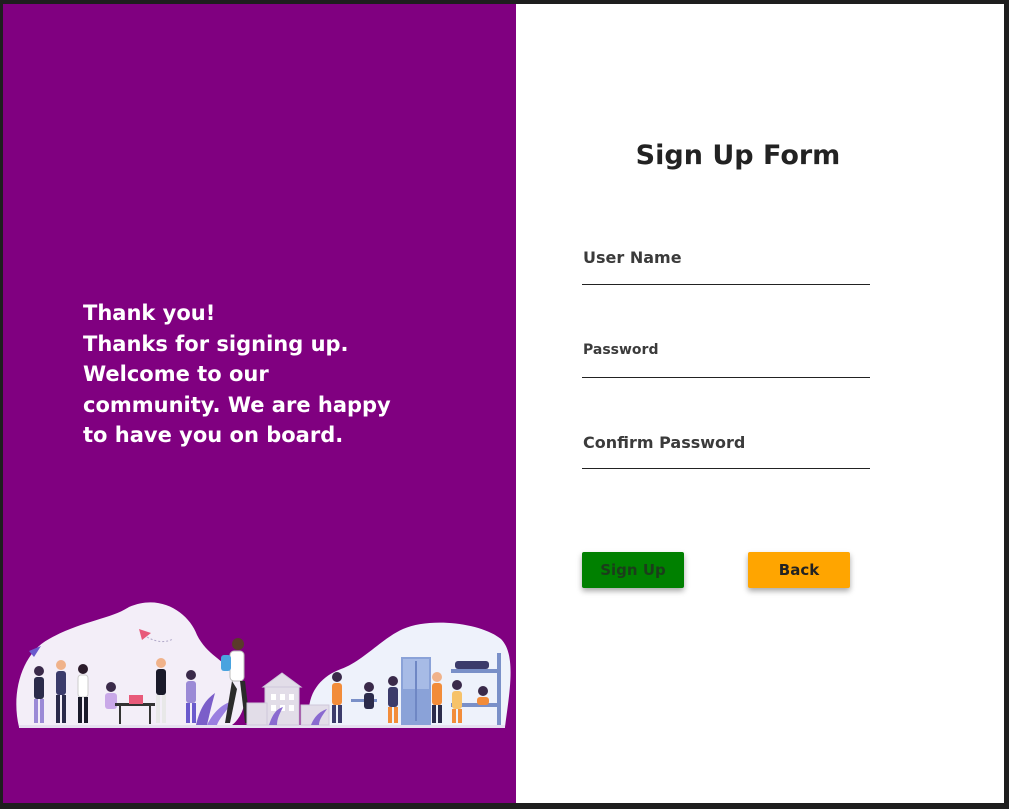 This screenshot has width=1009, height=809. I want to click on confirm-password-input, so click(726, 448).